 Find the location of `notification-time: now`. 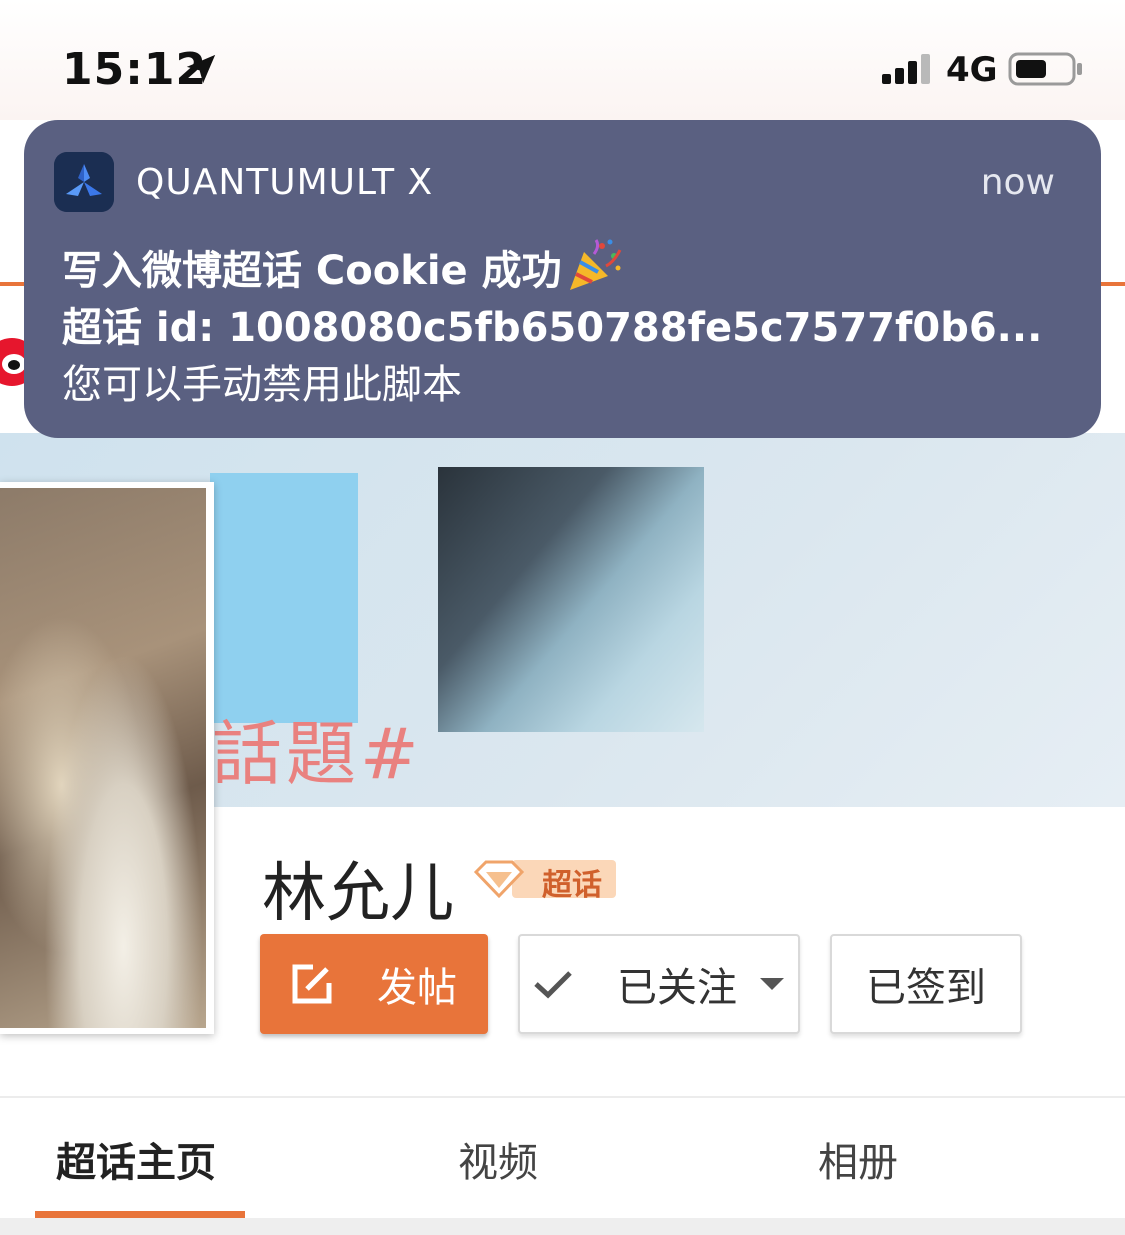

notification-time: now is located at coordinates (1017, 182).